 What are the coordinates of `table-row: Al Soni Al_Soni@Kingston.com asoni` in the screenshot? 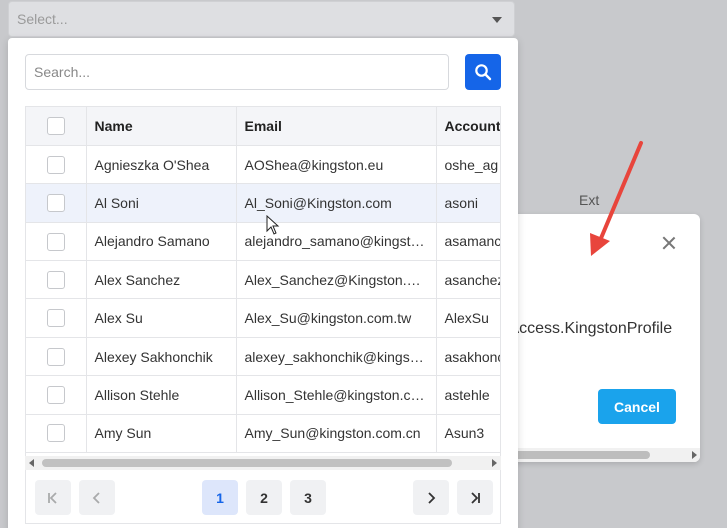 It's located at (263, 203).